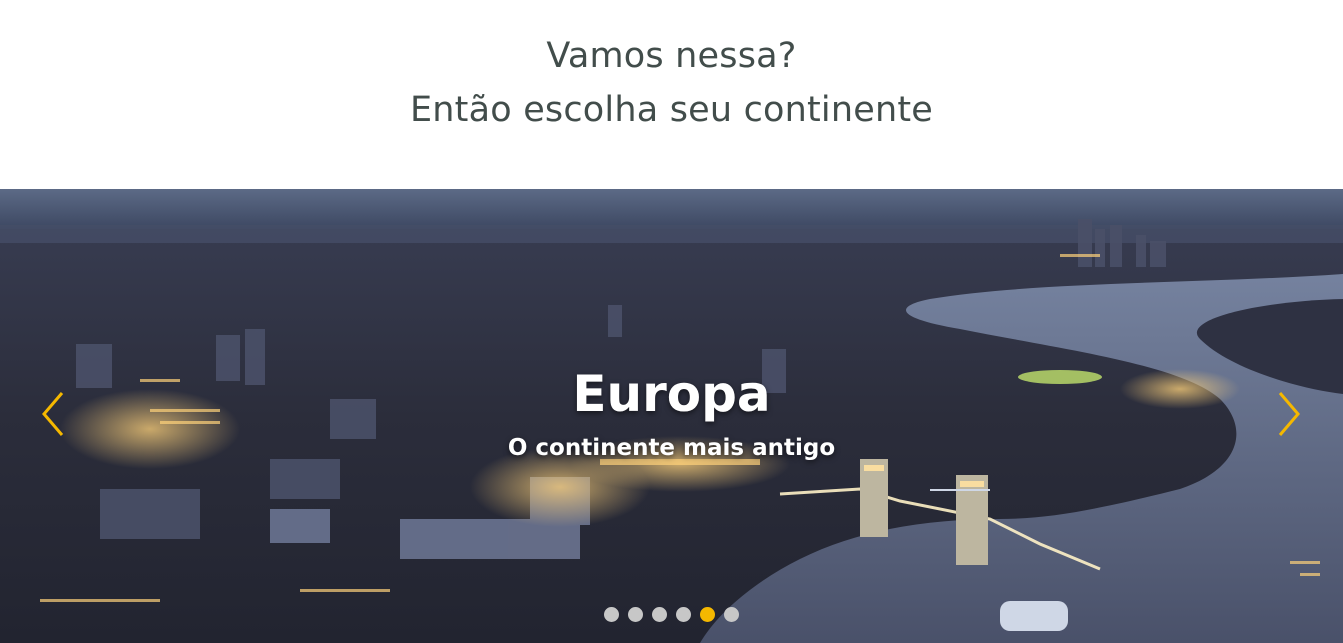  I want to click on chevron-right-icon, so click(1289, 414).